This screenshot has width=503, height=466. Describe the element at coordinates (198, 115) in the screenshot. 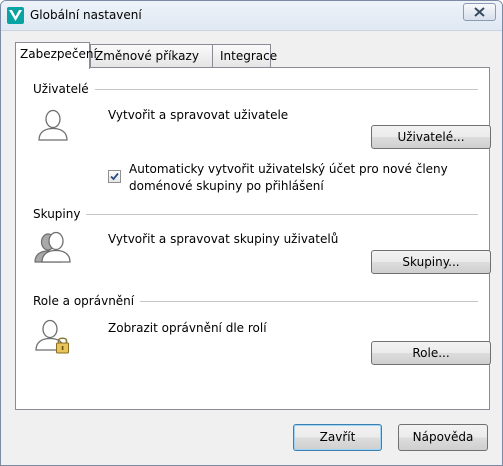

I see `users-description: Vytvořit a spravovat uživatele` at that location.